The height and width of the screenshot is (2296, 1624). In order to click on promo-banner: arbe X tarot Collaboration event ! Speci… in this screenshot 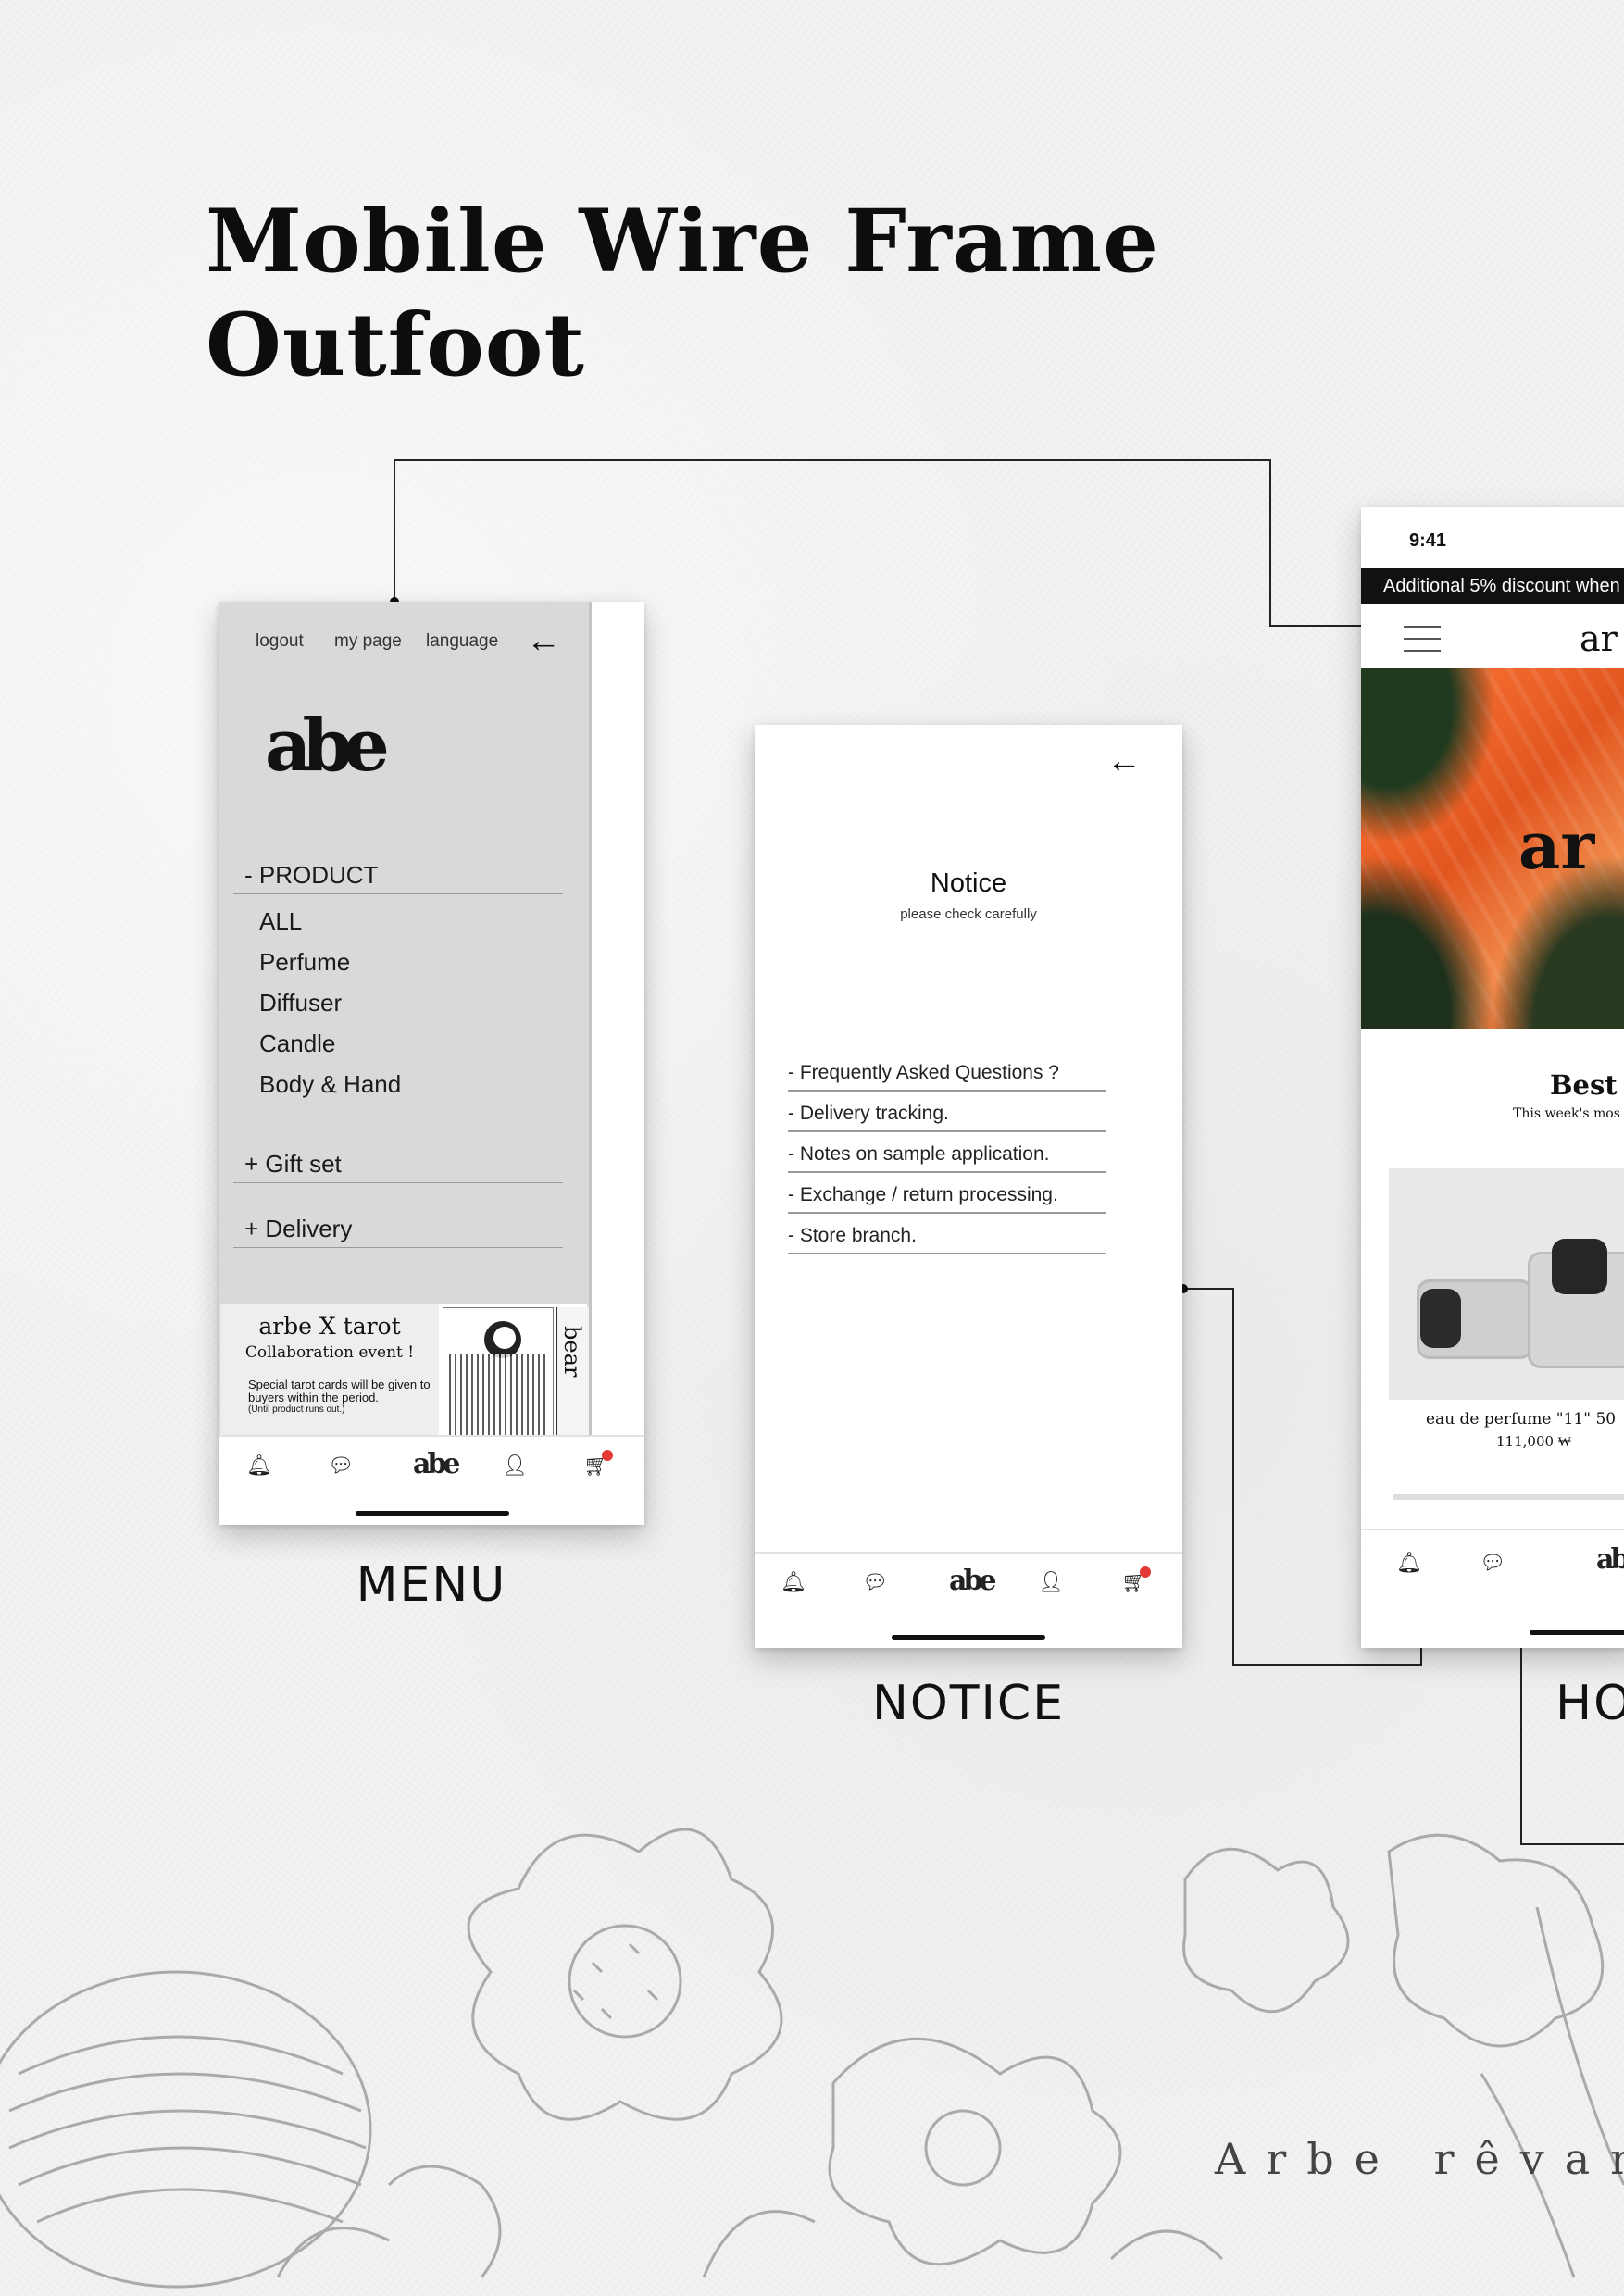, I will do `click(404, 1370)`.